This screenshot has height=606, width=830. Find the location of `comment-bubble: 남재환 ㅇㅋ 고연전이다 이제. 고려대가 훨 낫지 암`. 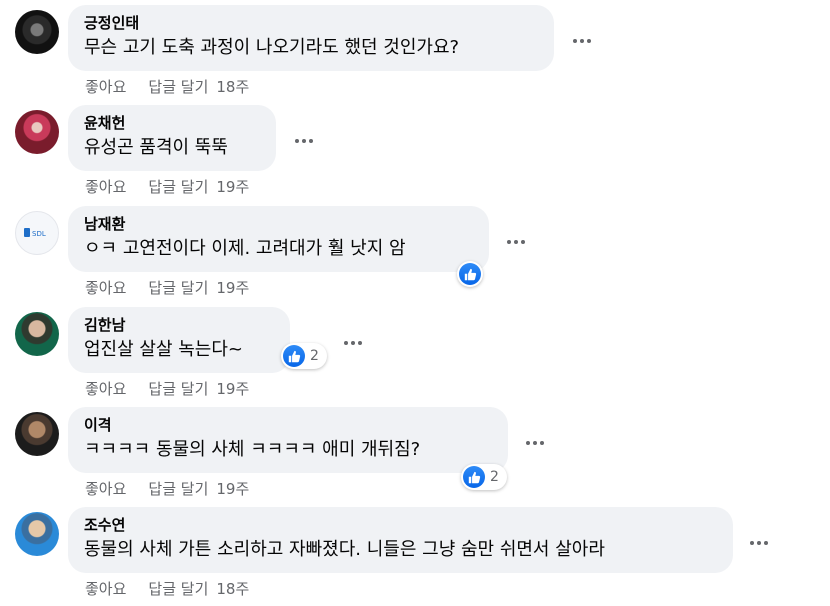

comment-bubble: 남재환 ㅇㅋ 고연전이다 이제. 고려대가 훨 낫지 암 is located at coordinates (278, 239).